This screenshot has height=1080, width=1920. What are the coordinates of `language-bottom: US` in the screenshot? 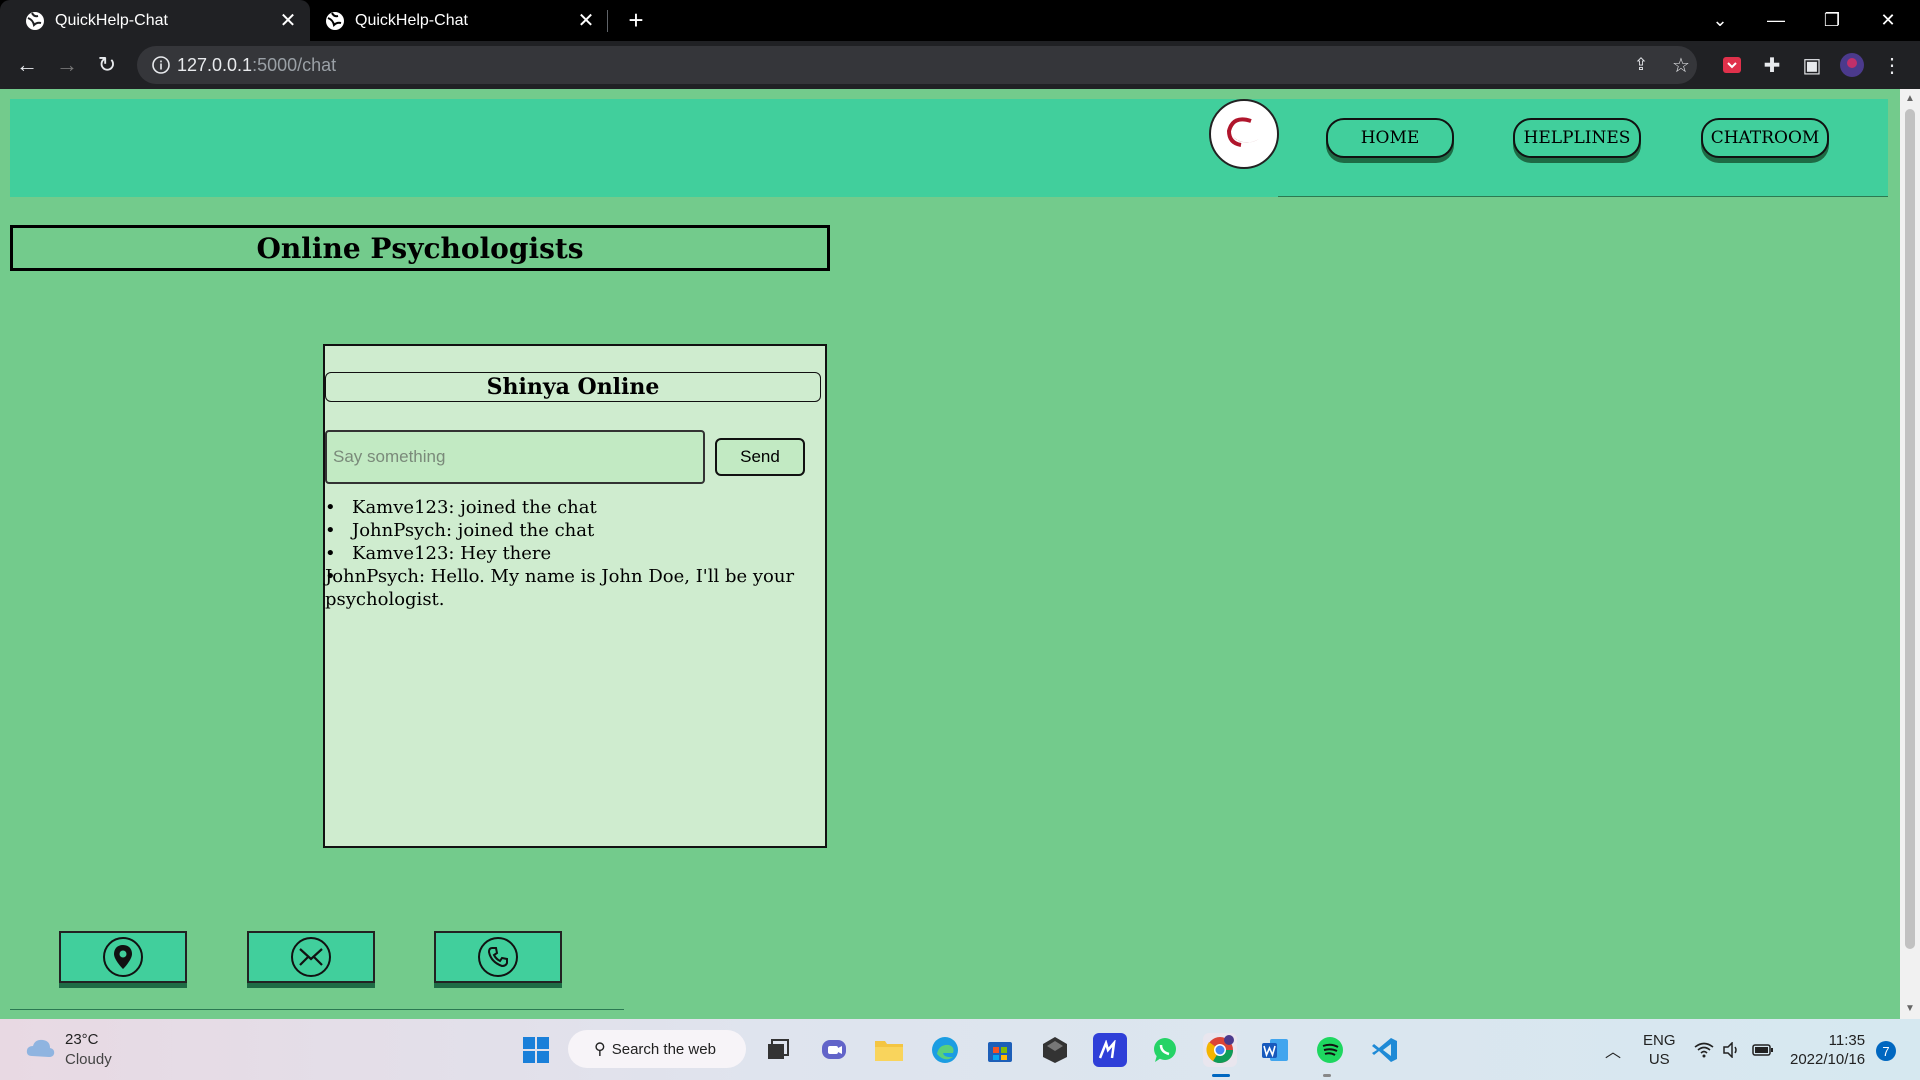 It's located at (1659, 1059).